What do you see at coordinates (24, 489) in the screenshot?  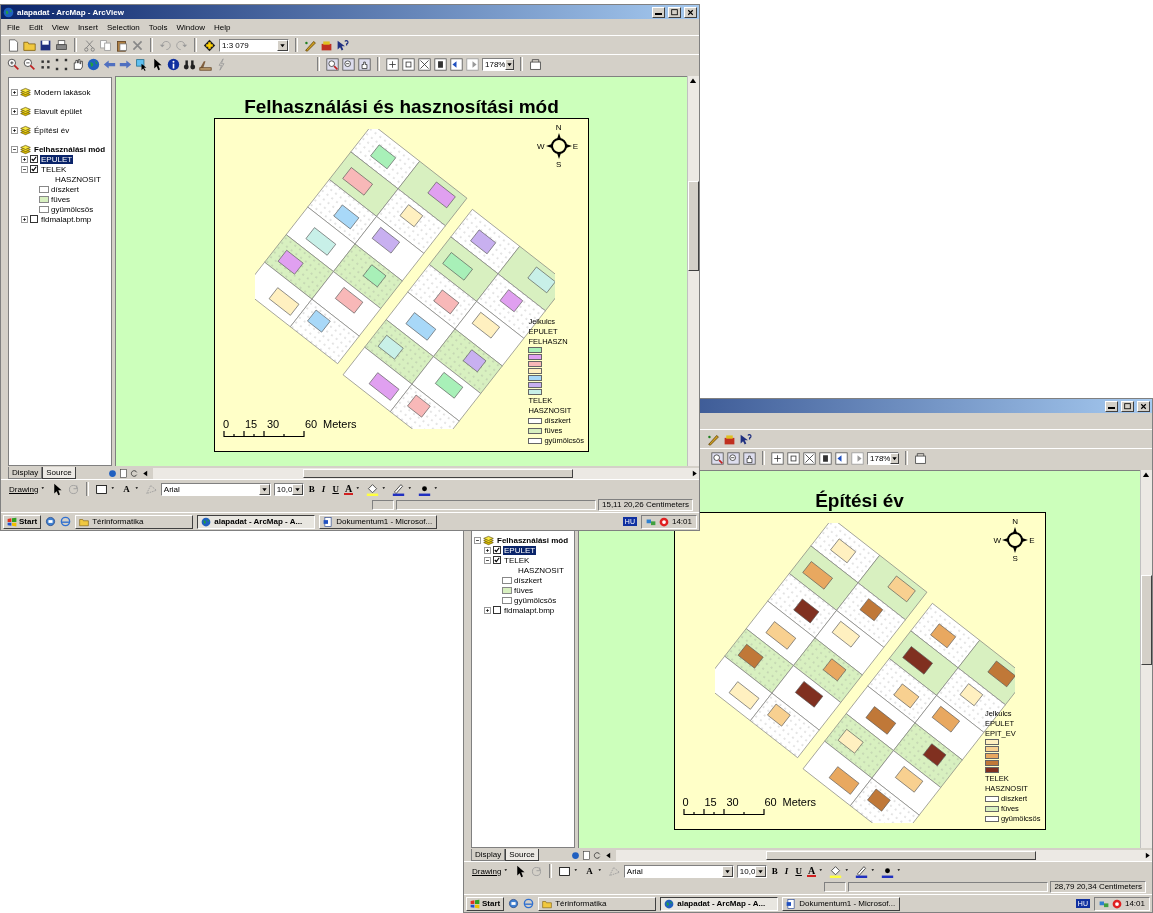 I see `drawing-menu: Drawing` at bounding box center [24, 489].